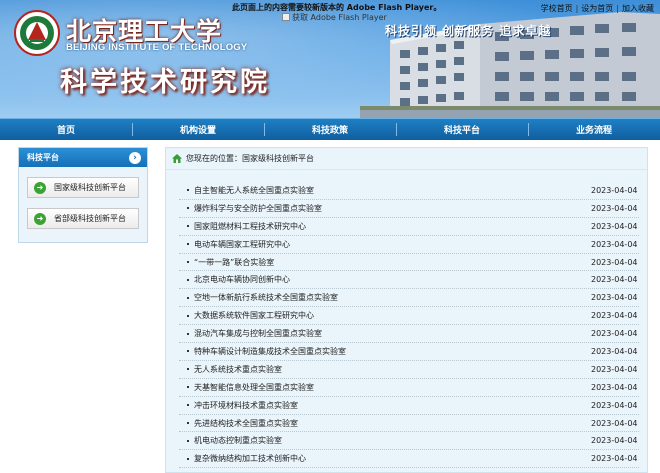 Image resolution: width=660 pixels, height=473 pixels. I want to click on flash-player-link: 获取 Adobe Flash Player, so click(334, 17).